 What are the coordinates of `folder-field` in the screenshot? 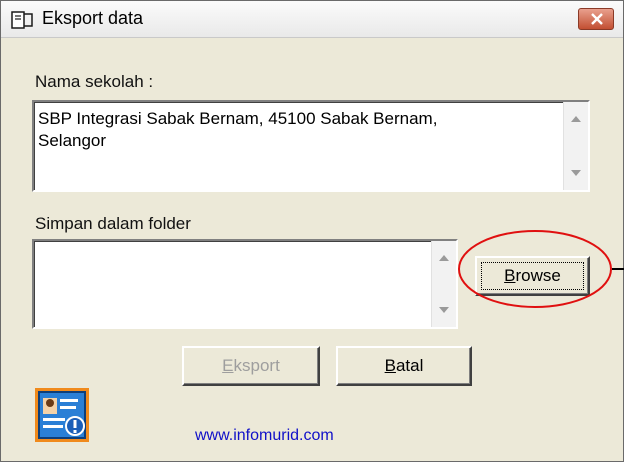 It's located at (245, 284).